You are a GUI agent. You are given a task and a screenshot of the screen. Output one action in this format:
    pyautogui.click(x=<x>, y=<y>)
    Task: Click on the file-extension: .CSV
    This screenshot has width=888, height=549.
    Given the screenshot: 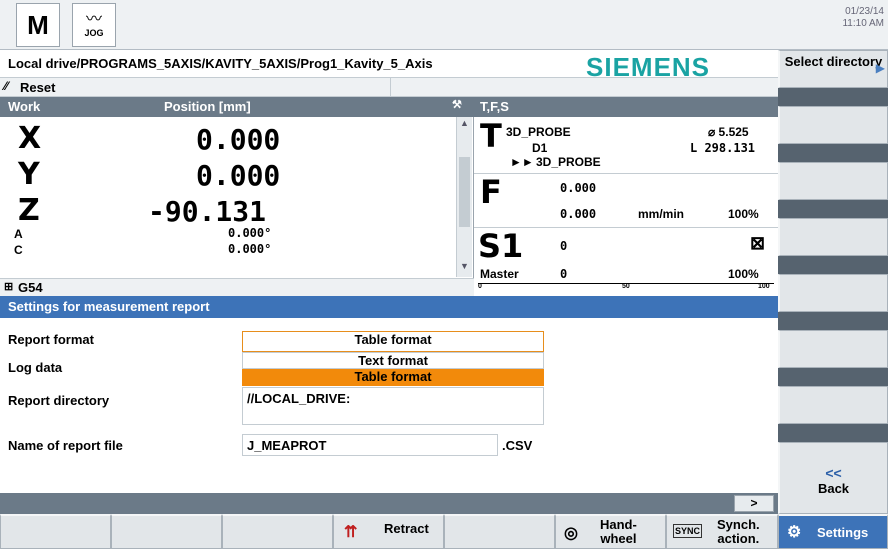 What is the action you would take?
    pyautogui.click(x=517, y=445)
    